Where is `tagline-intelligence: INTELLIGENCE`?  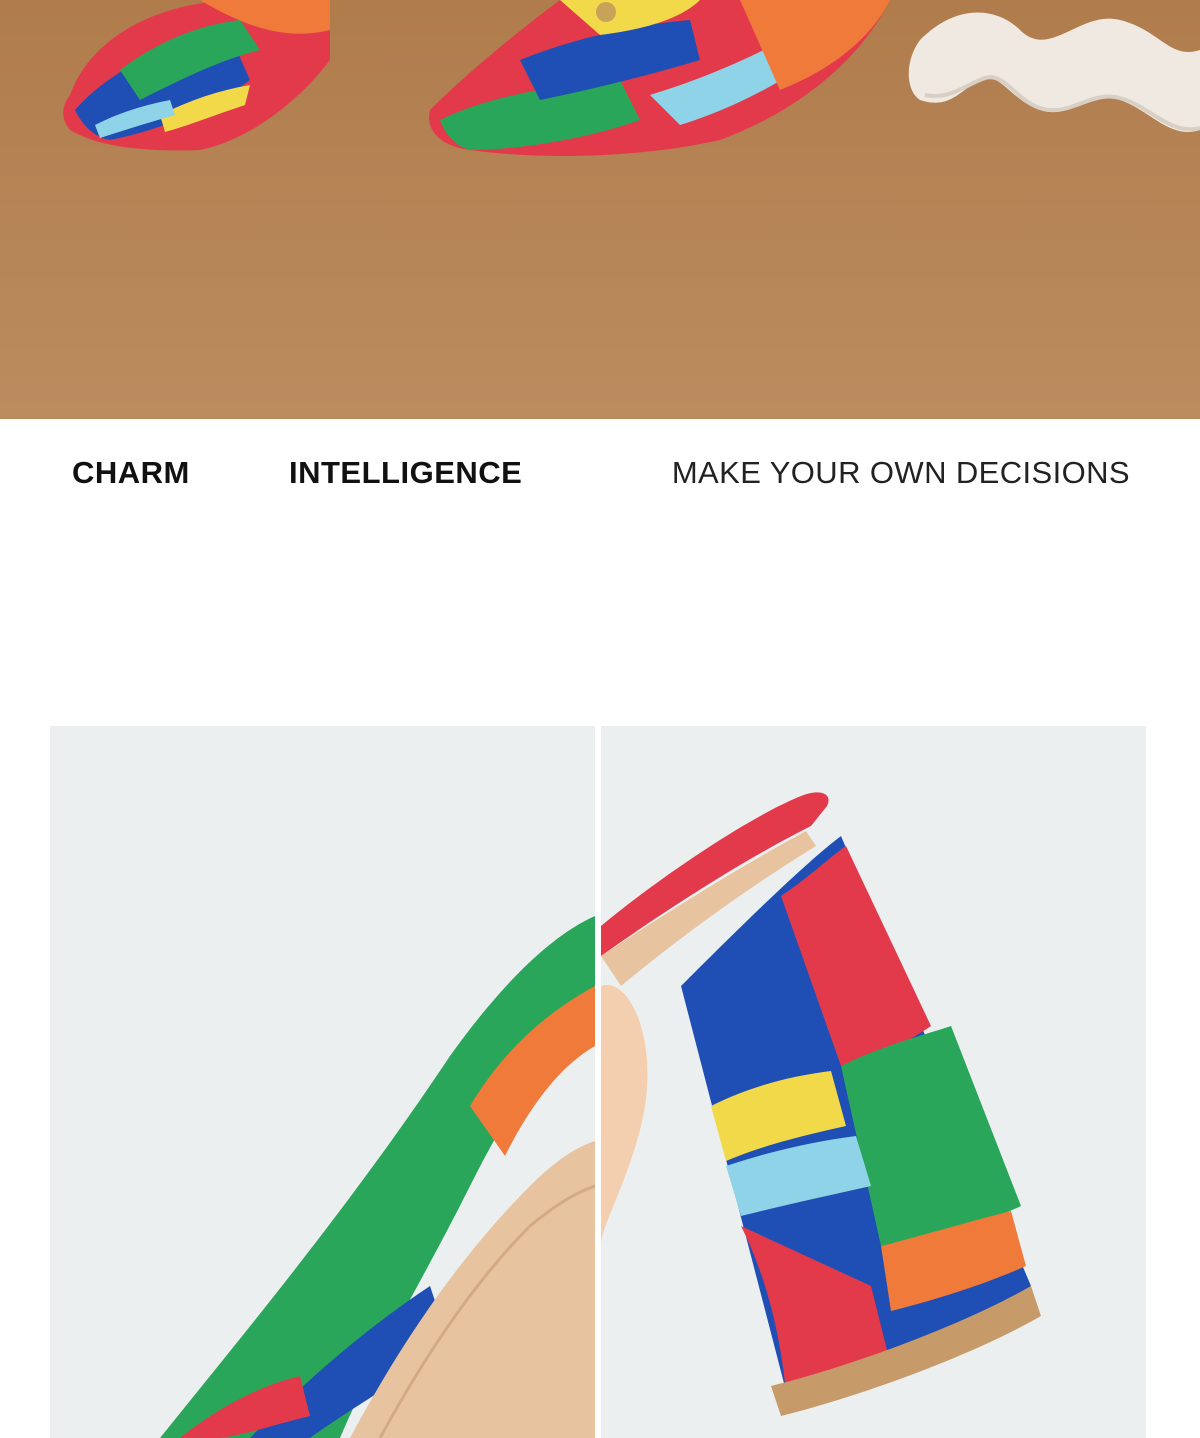
tagline-intelligence: INTELLIGENCE is located at coordinates (406, 472).